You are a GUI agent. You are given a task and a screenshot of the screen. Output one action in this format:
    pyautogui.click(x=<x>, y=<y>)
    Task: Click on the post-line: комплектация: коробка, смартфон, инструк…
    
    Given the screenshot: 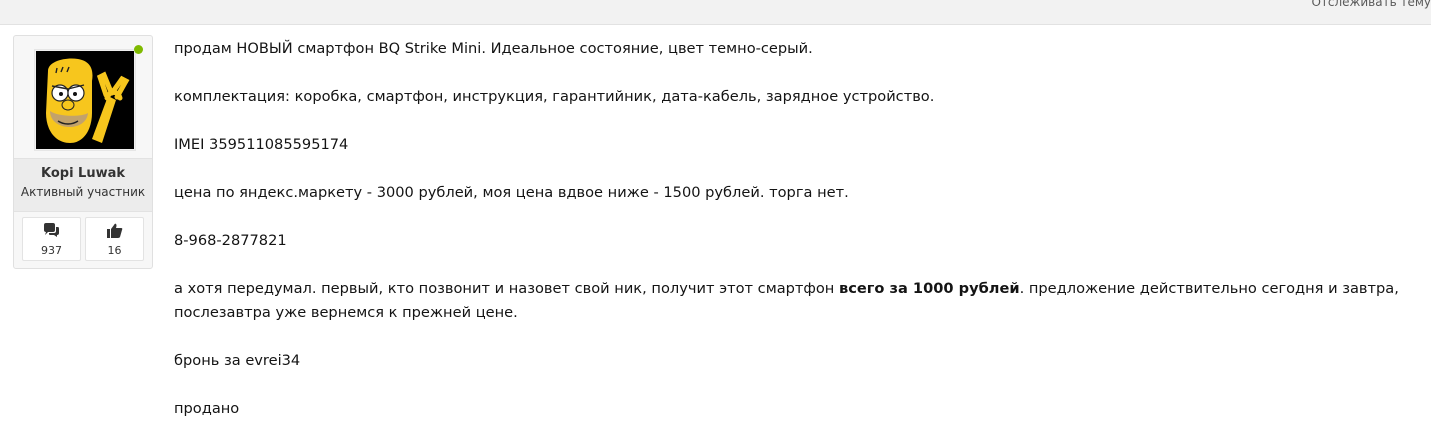 What is the action you would take?
    pyautogui.click(x=554, y=96)
    